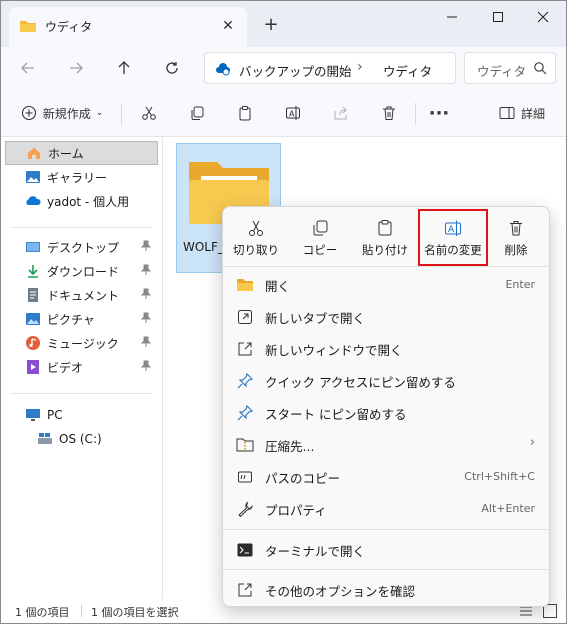 This screenshot has height=624, width=567. What do you see at coordinates (386, 317) in the screenshot?
I see `menu-item-open-new-tab: 新しいタブで開く` at bounding box center [386, 317].